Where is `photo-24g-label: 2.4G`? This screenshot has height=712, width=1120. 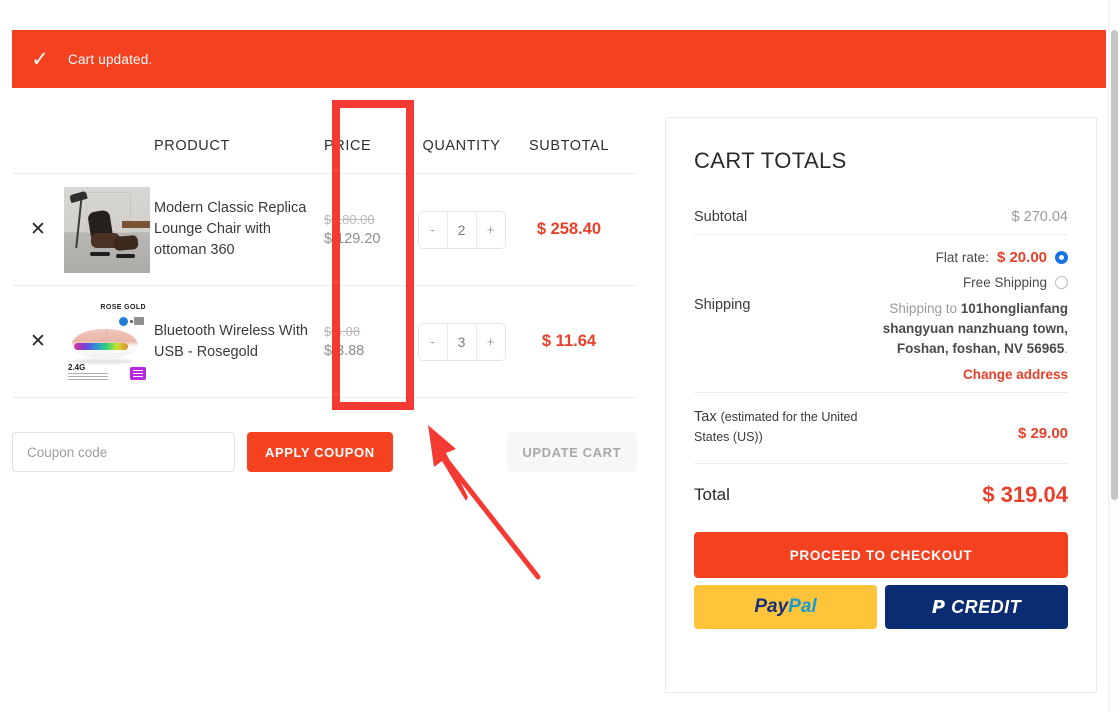
photo-24g-label: 2.4G is located at coordinates (77, 367).